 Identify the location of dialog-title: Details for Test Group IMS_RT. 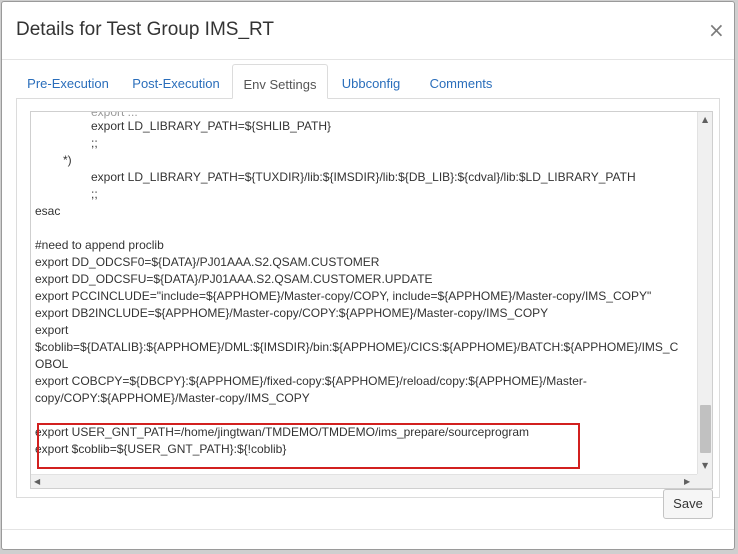
(145, 29).